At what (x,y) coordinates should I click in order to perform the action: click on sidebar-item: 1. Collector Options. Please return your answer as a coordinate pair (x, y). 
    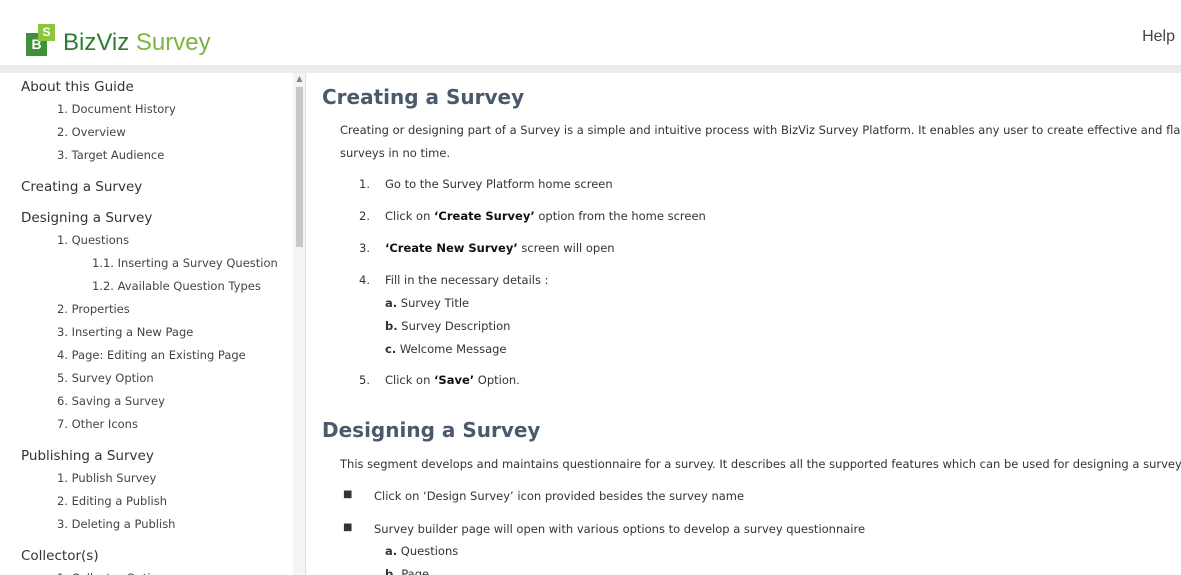
    Looking at the image, I should click on (114, 573).